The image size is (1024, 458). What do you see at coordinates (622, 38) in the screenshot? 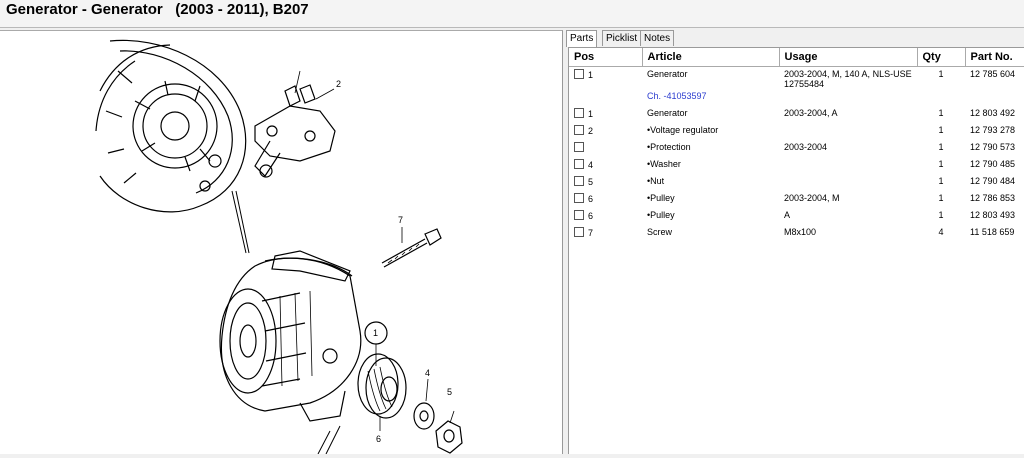
I see `tab-picklist: Picklist` at bounding box center [622, 38].